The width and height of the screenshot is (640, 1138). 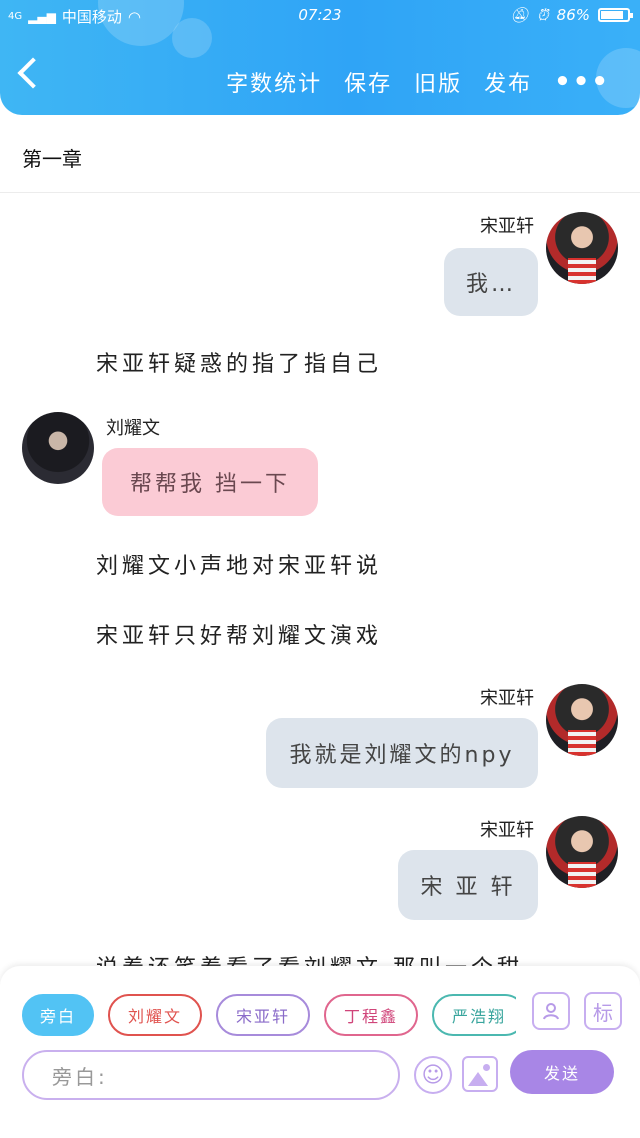 What do you see at coordinates (468, 885) in the screenshot?
I see `message-bubble: 宋 亚 轩` at bounding box center [468, 885].